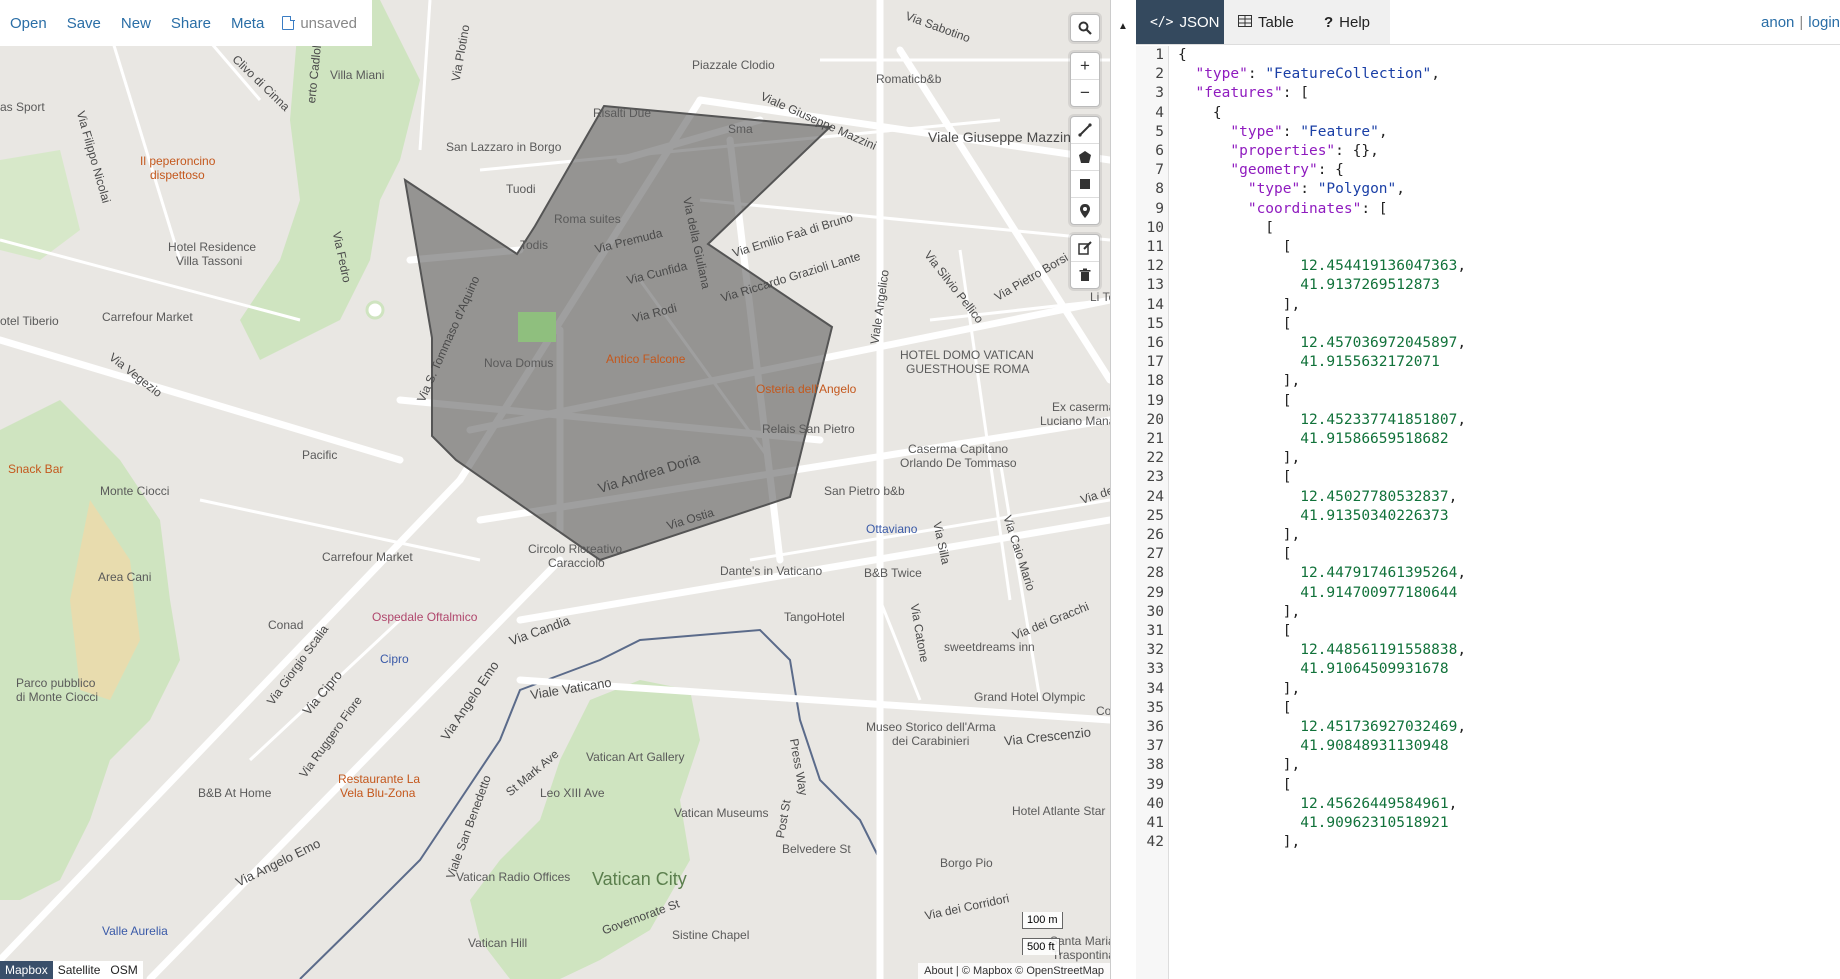 This screenshot has height=979, width=1840. Describe the element at coordinates (1374, 515) in the screenshot. I see `code-text: 41.91350340226373` at that location.